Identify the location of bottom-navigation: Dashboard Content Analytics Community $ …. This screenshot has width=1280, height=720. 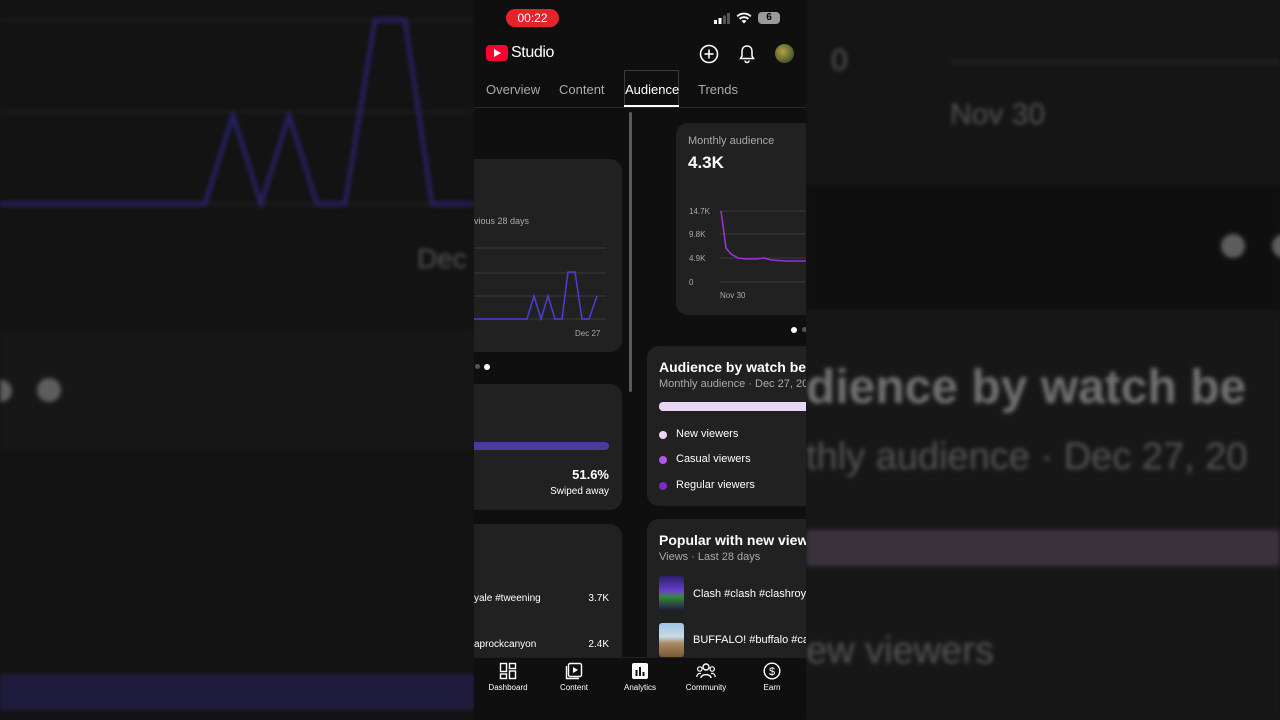
(640, 688).